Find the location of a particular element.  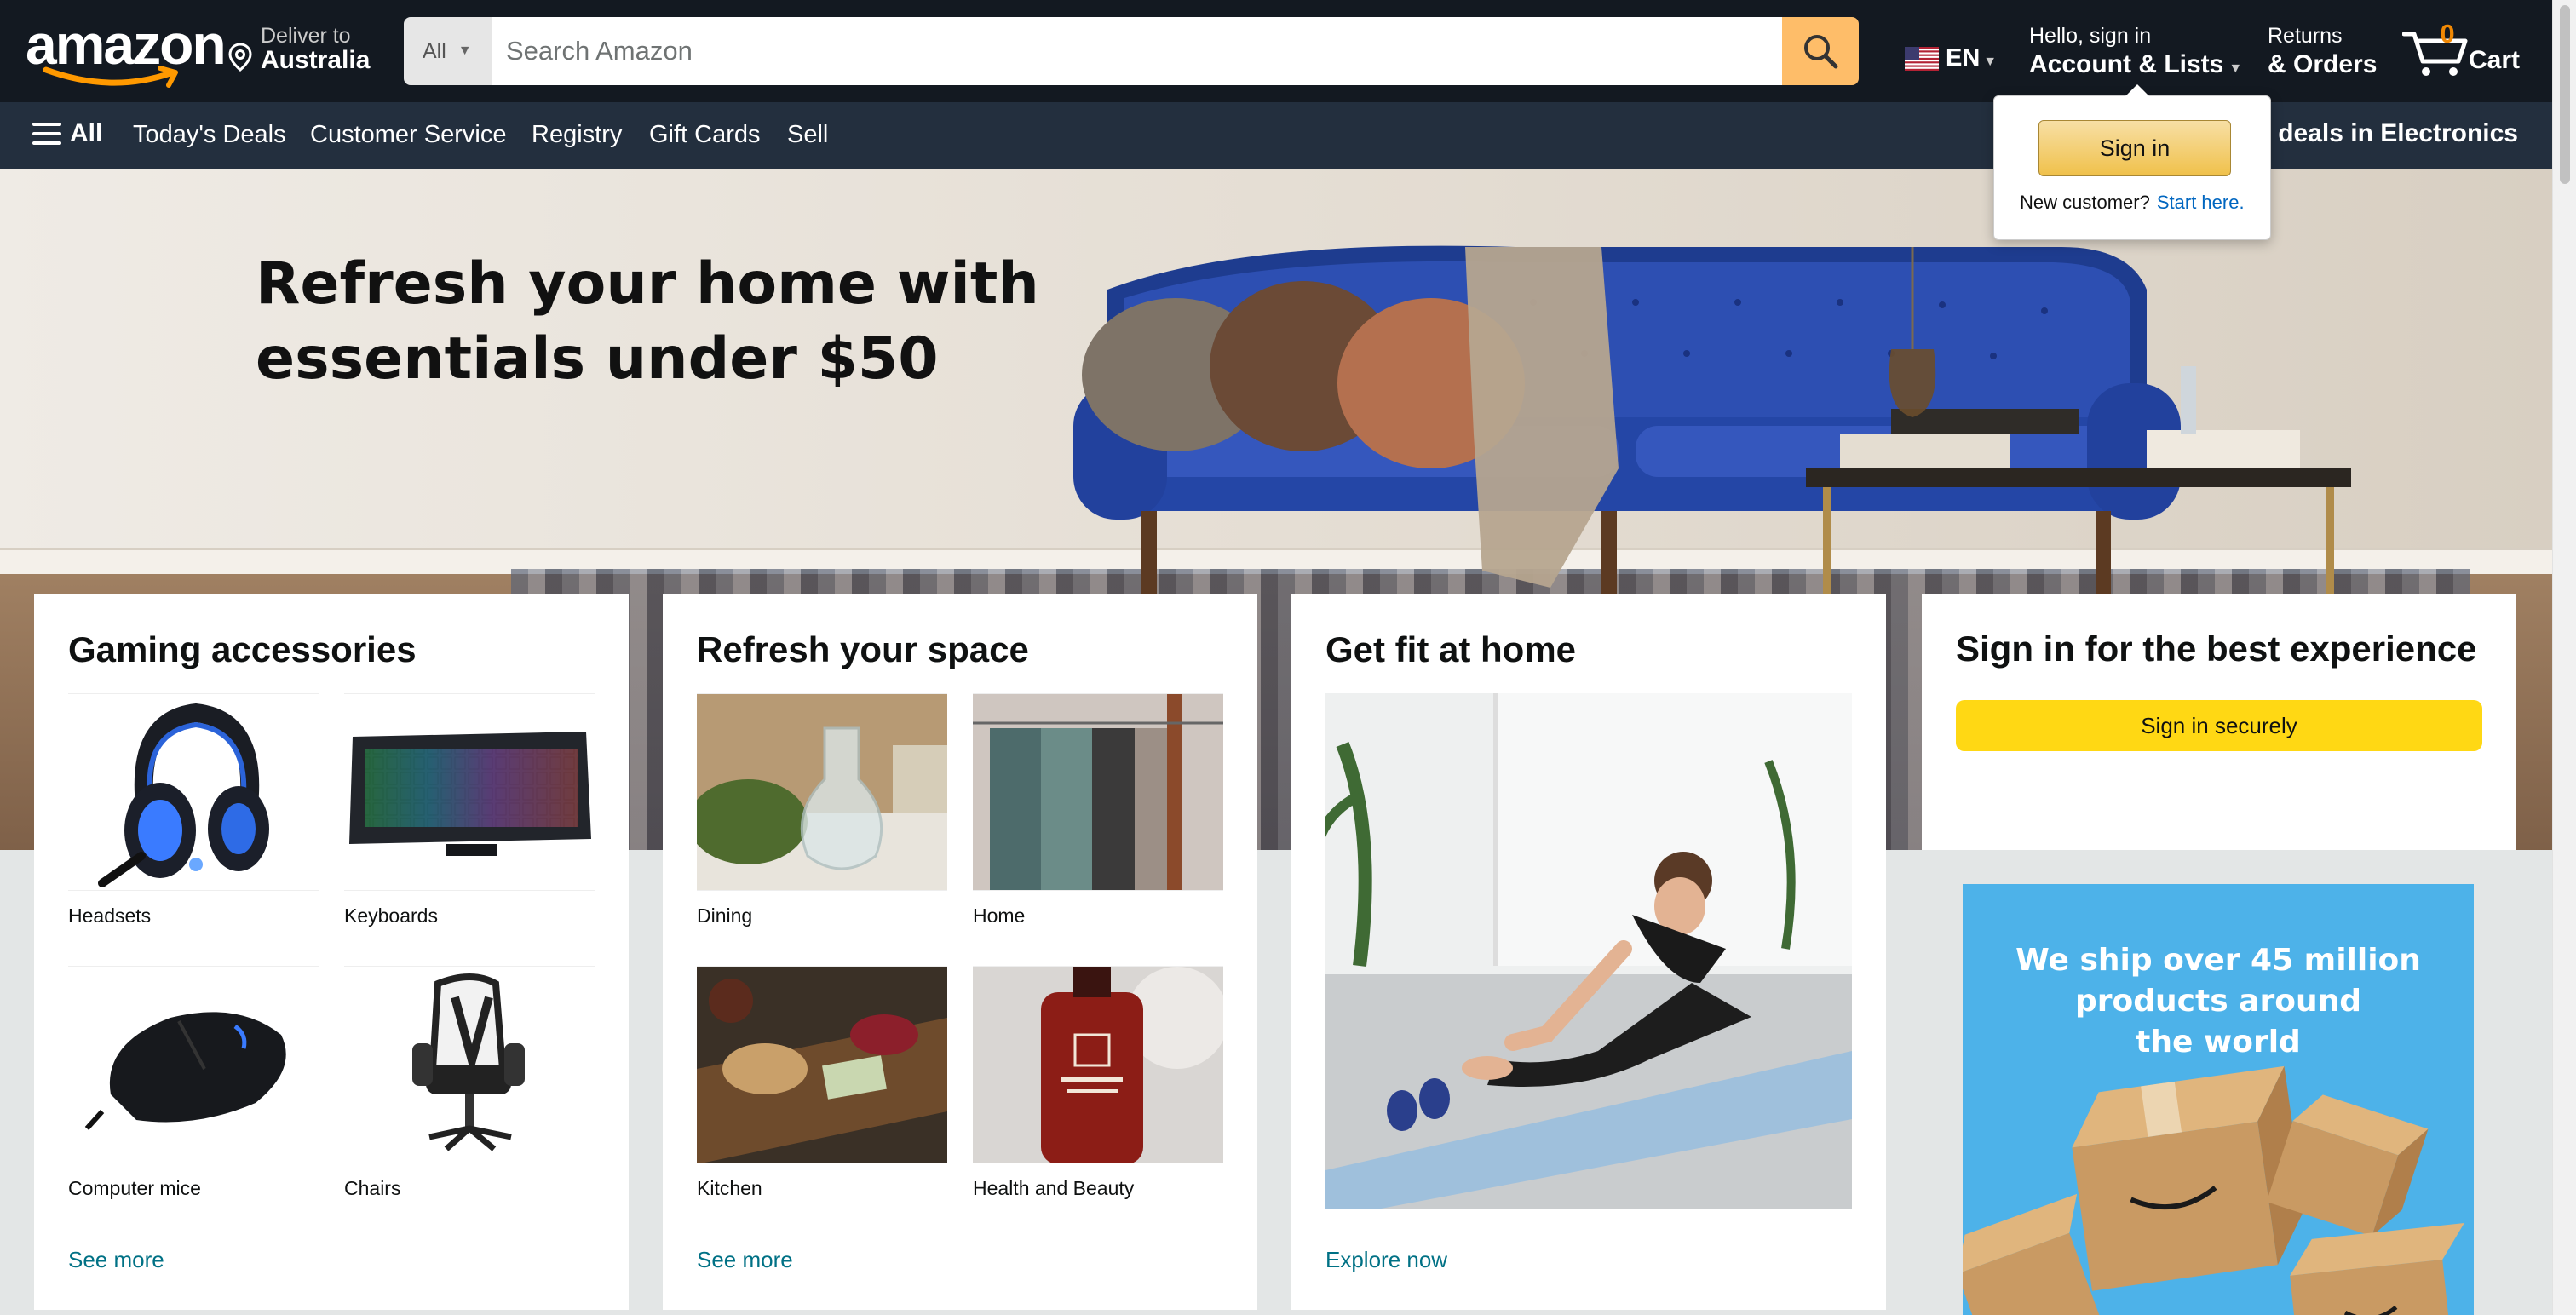

account-title: Account & Lists ▼ is located at coordinates (2136, 65).